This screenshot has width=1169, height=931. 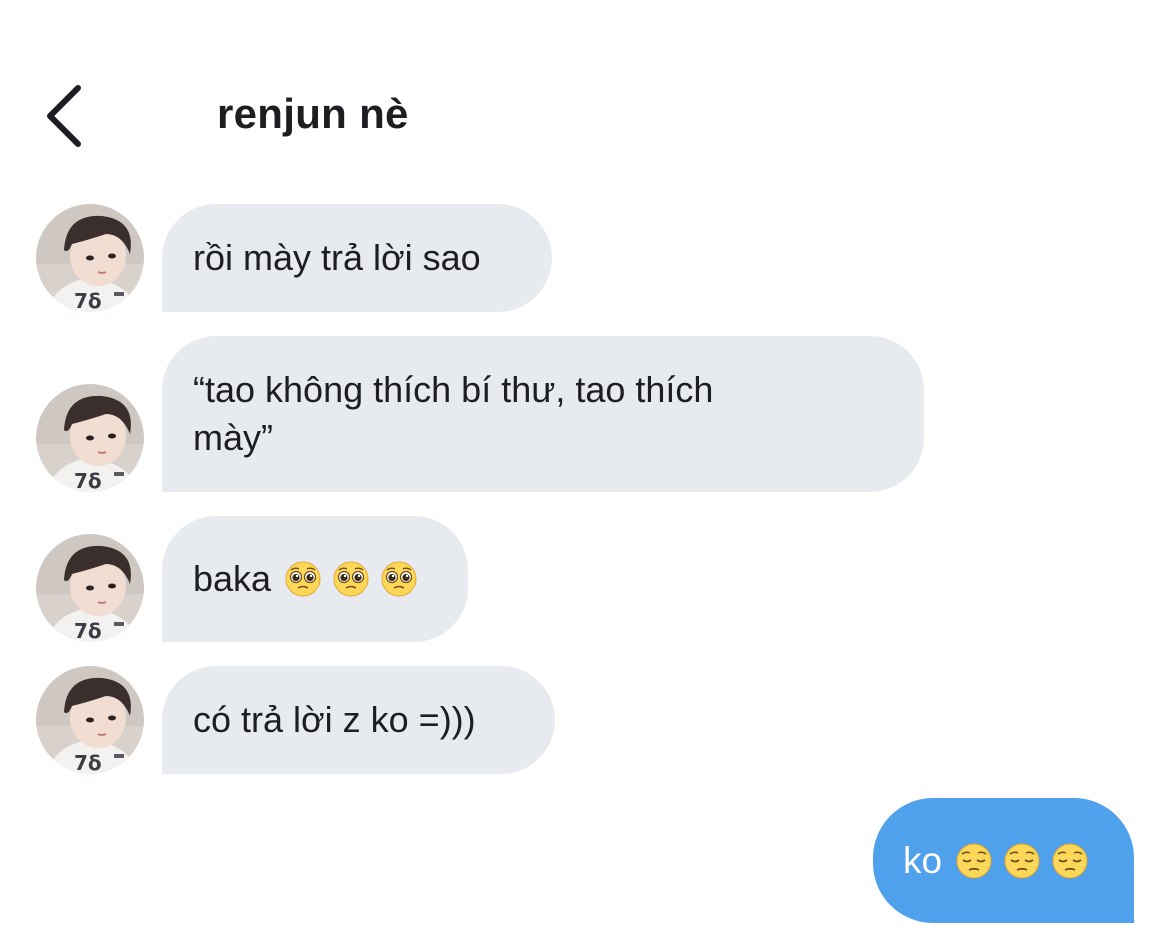 I want to click on incoming-message-bubble: rồi mày trả lời sao, so click(x=357, y=258).